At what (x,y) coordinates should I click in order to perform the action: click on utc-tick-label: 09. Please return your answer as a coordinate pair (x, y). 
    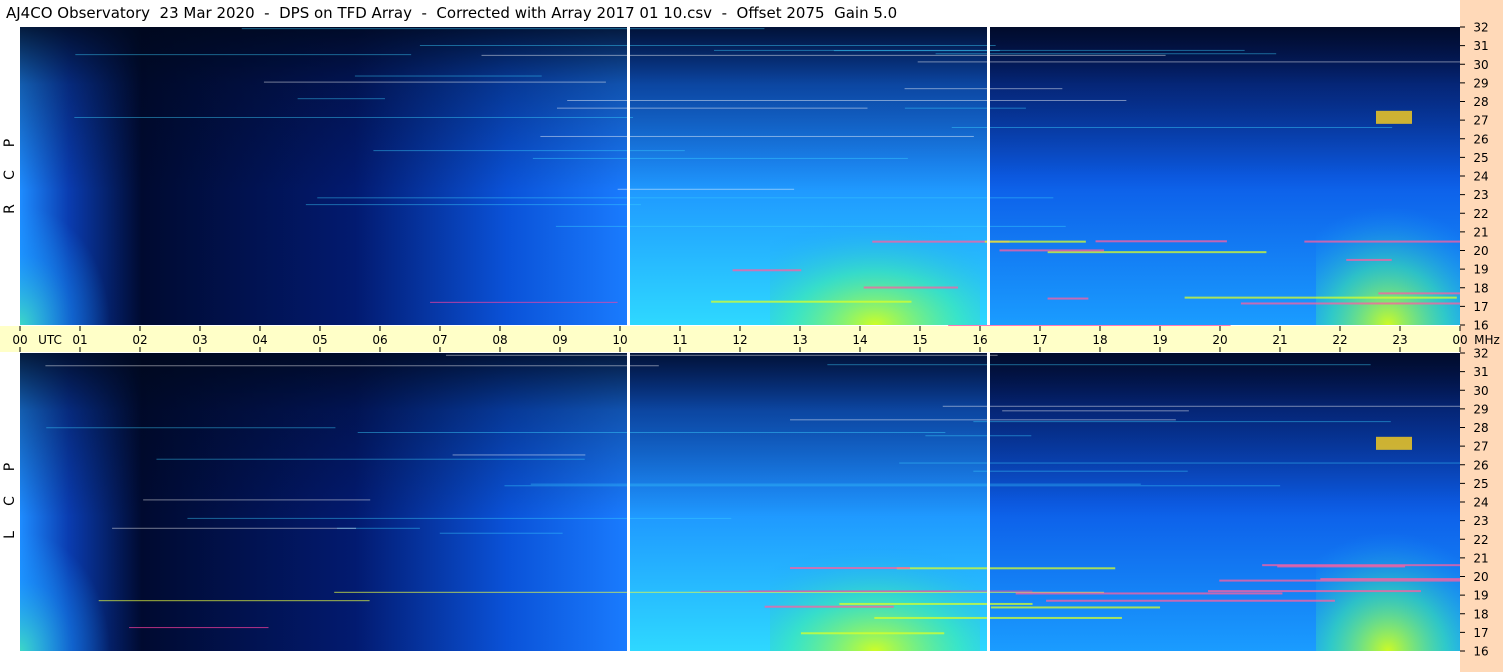
    Looking at the image, I should click on (559, 340).